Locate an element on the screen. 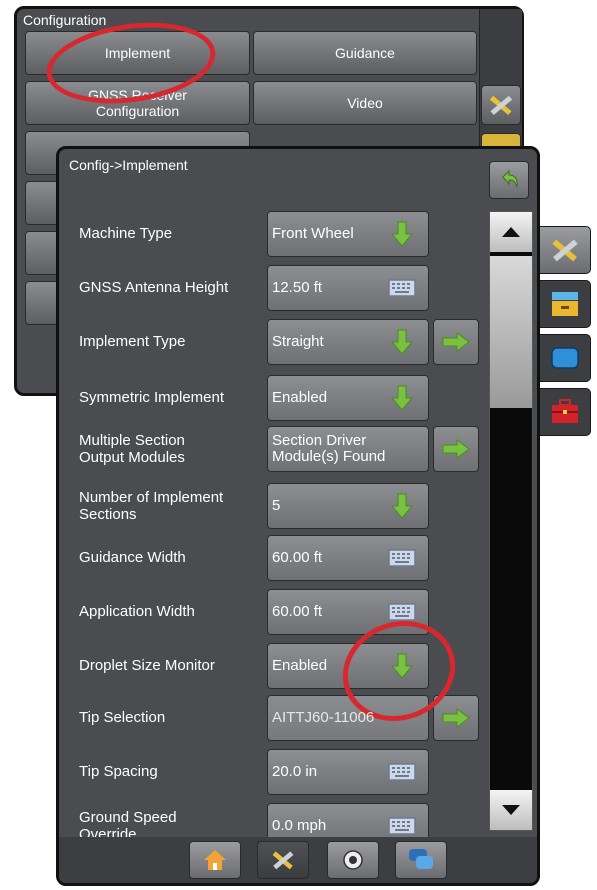 This screenshot has width=597, height=890. guidance-button-label: Guidance is located at coordinates (365, 53).